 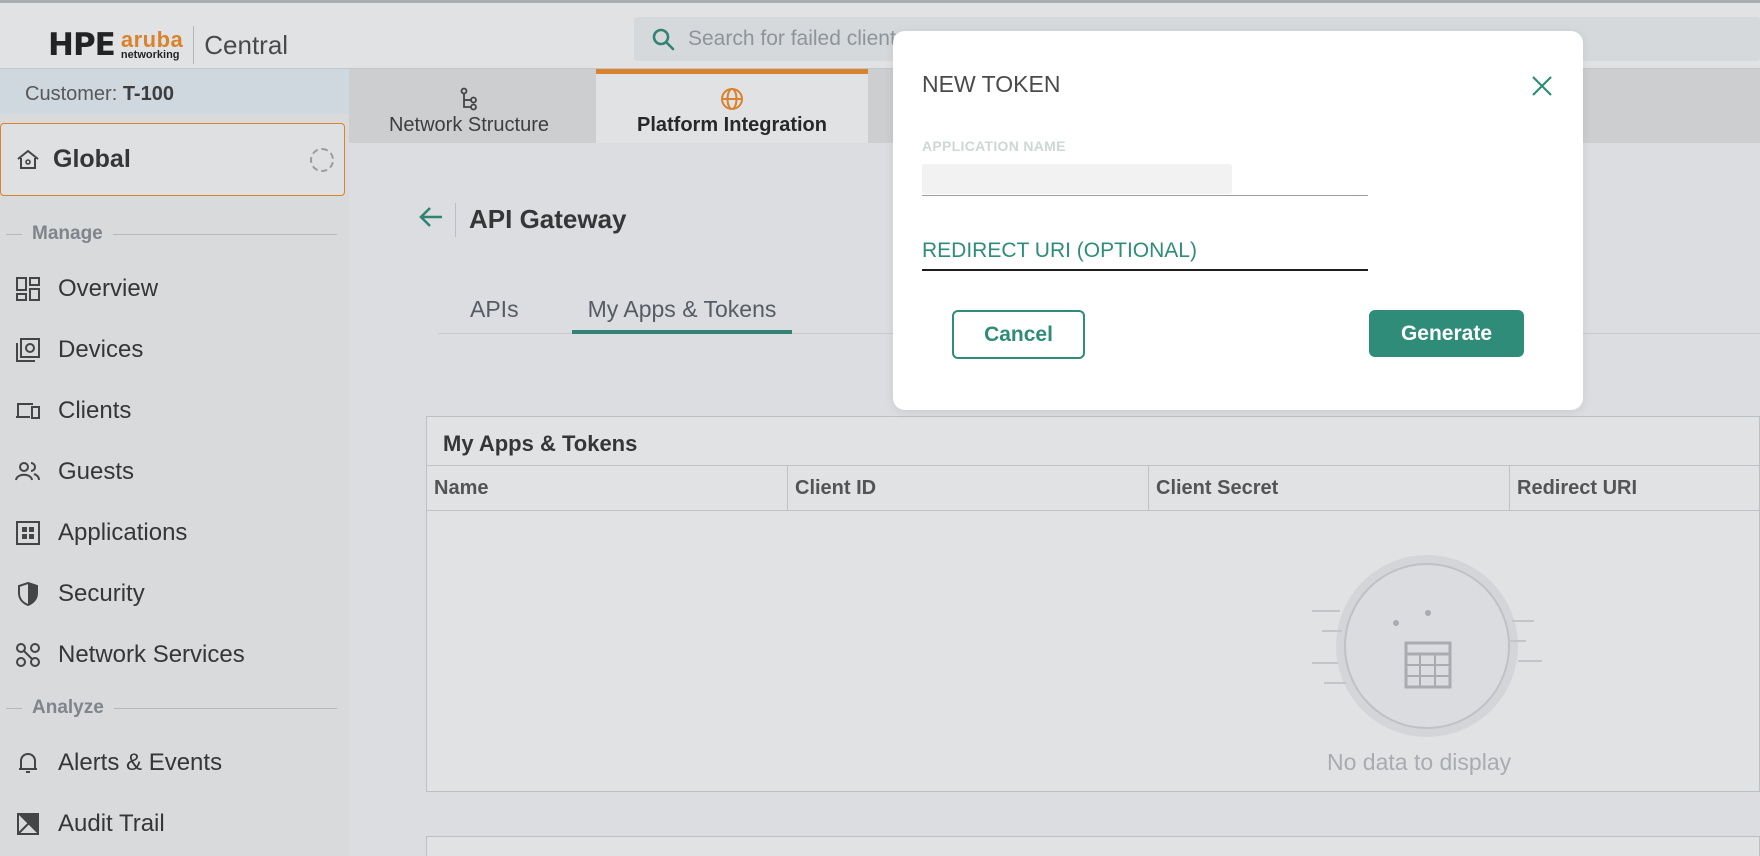 I want to click on dialog-title: NEW TOKEN, so click(x=991, y=84).